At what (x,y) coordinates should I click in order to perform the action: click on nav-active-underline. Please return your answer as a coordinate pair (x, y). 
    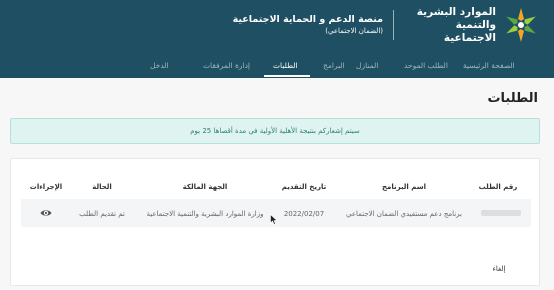
    Looking at the image, I should click on (287, 76).